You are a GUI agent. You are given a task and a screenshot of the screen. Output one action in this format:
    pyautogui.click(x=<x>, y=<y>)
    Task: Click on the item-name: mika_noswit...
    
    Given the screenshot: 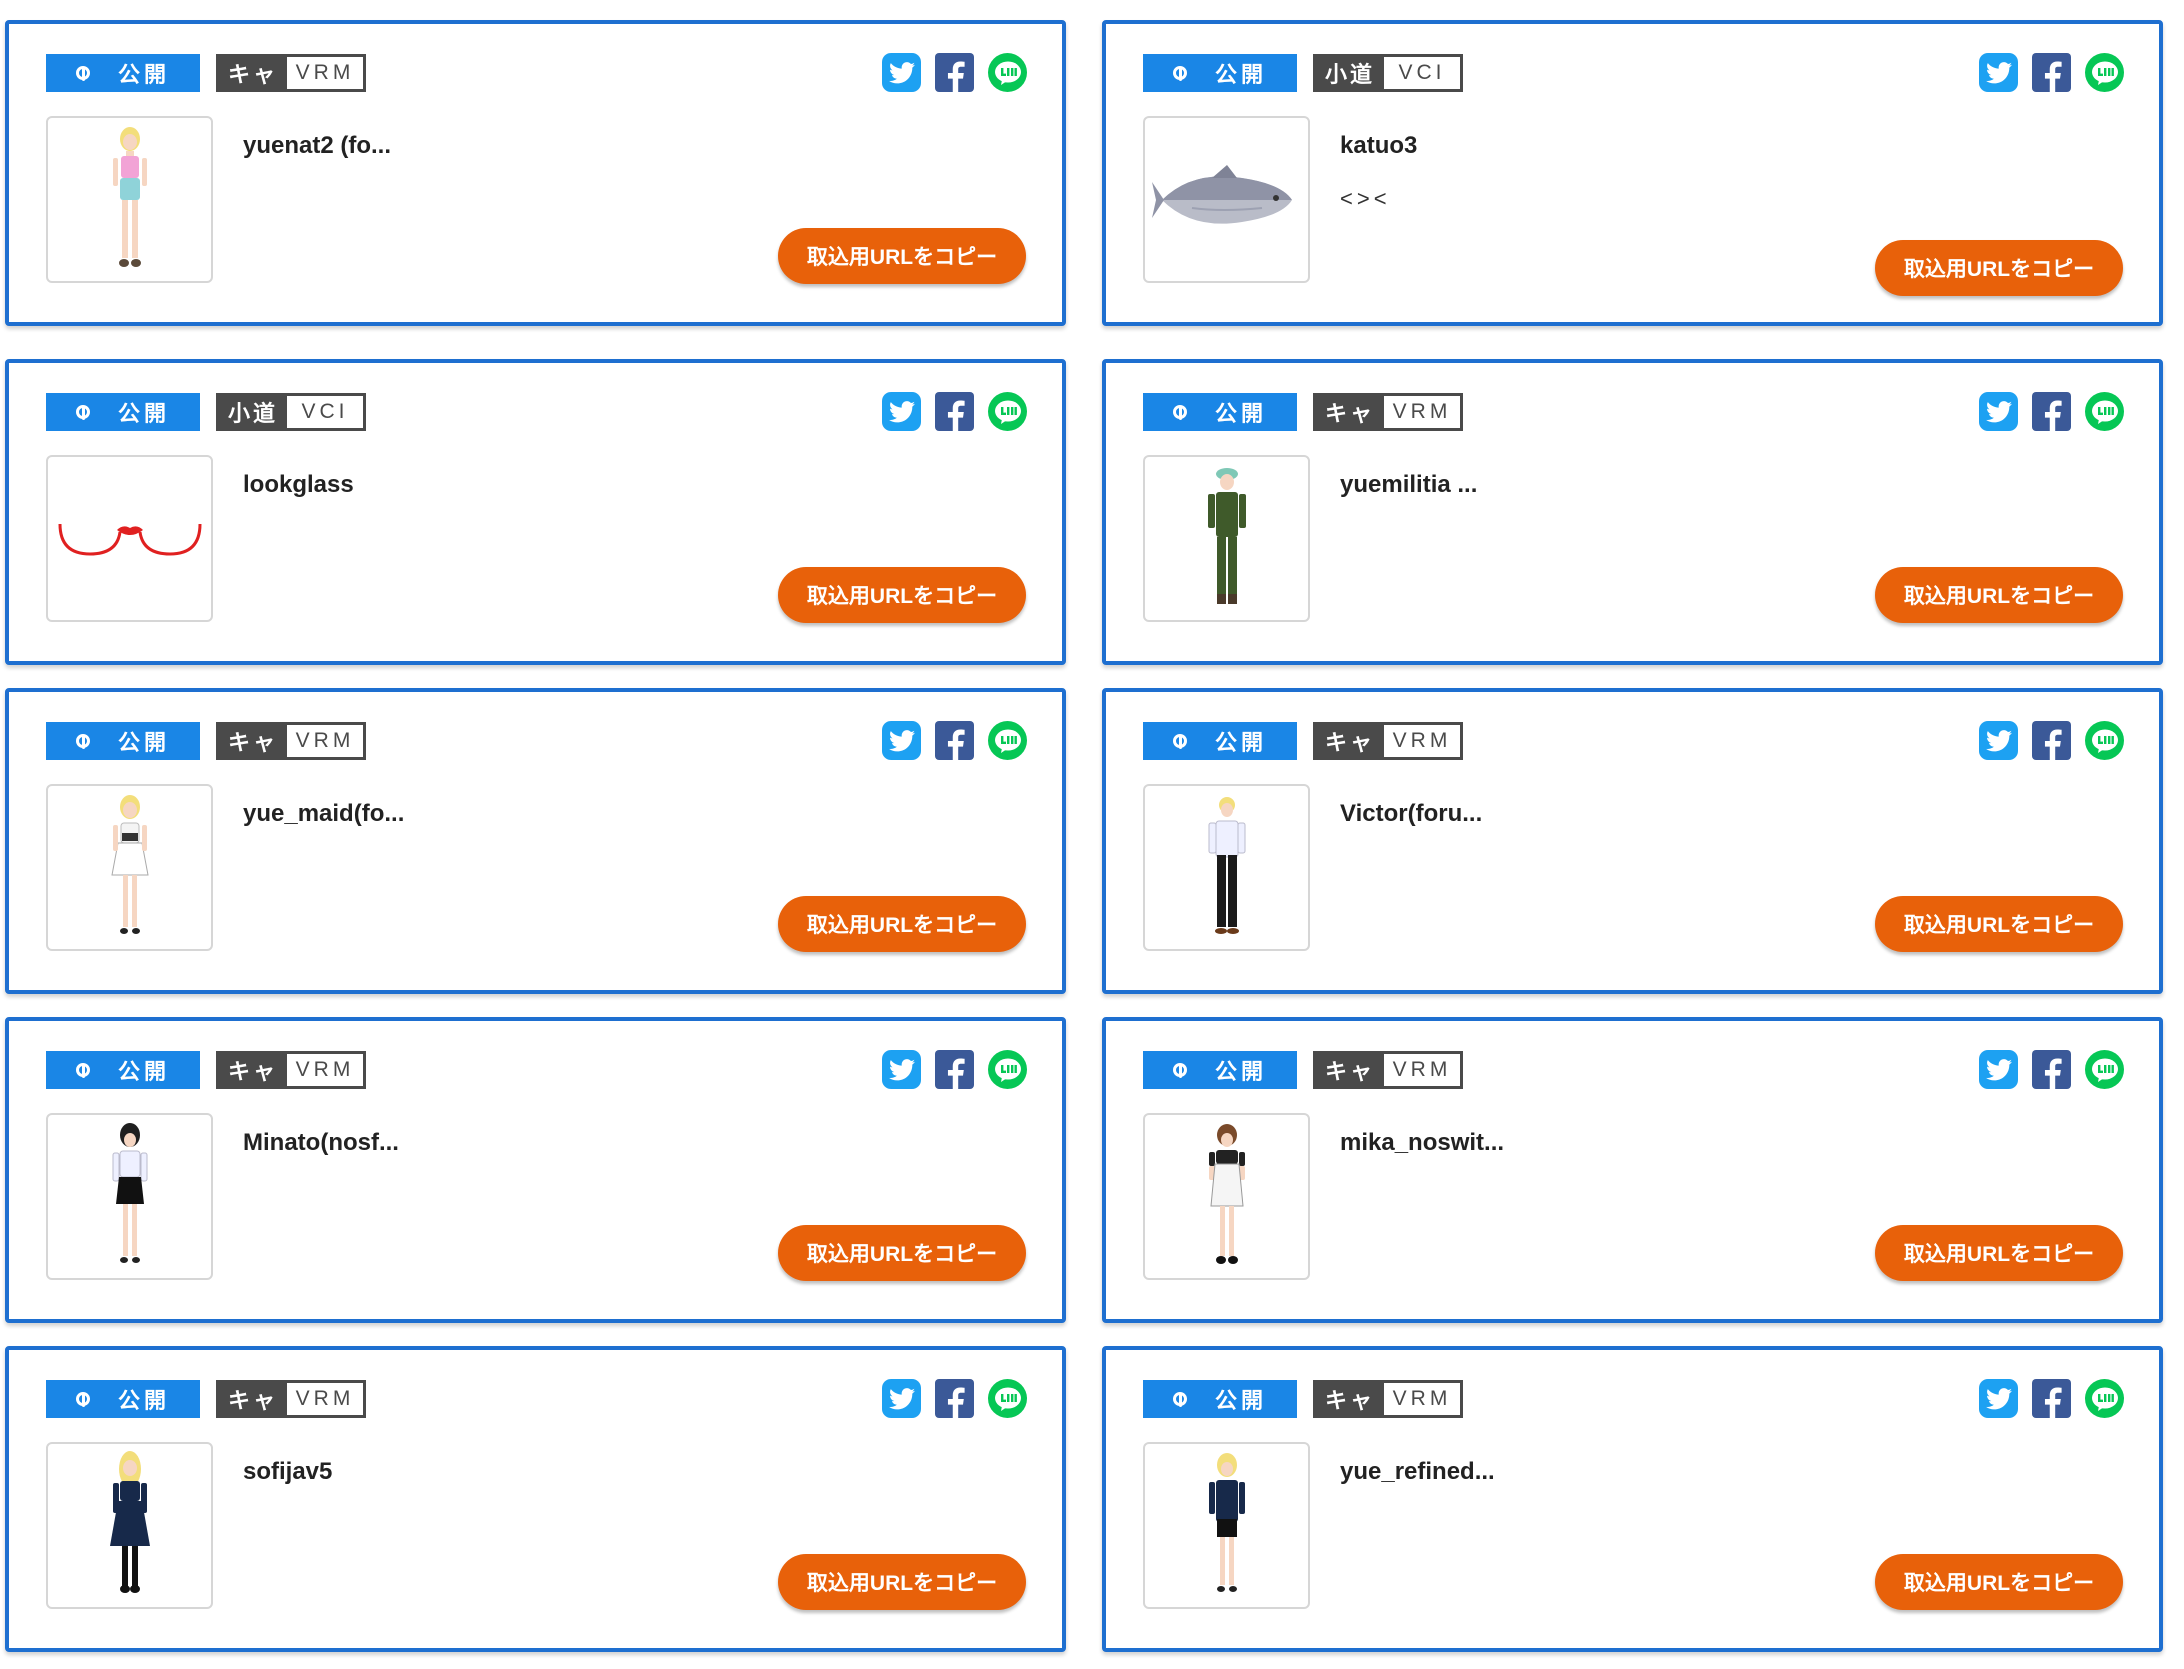 What is the action you would take?
    pyautogui.click(x=1422, y=1143)
    